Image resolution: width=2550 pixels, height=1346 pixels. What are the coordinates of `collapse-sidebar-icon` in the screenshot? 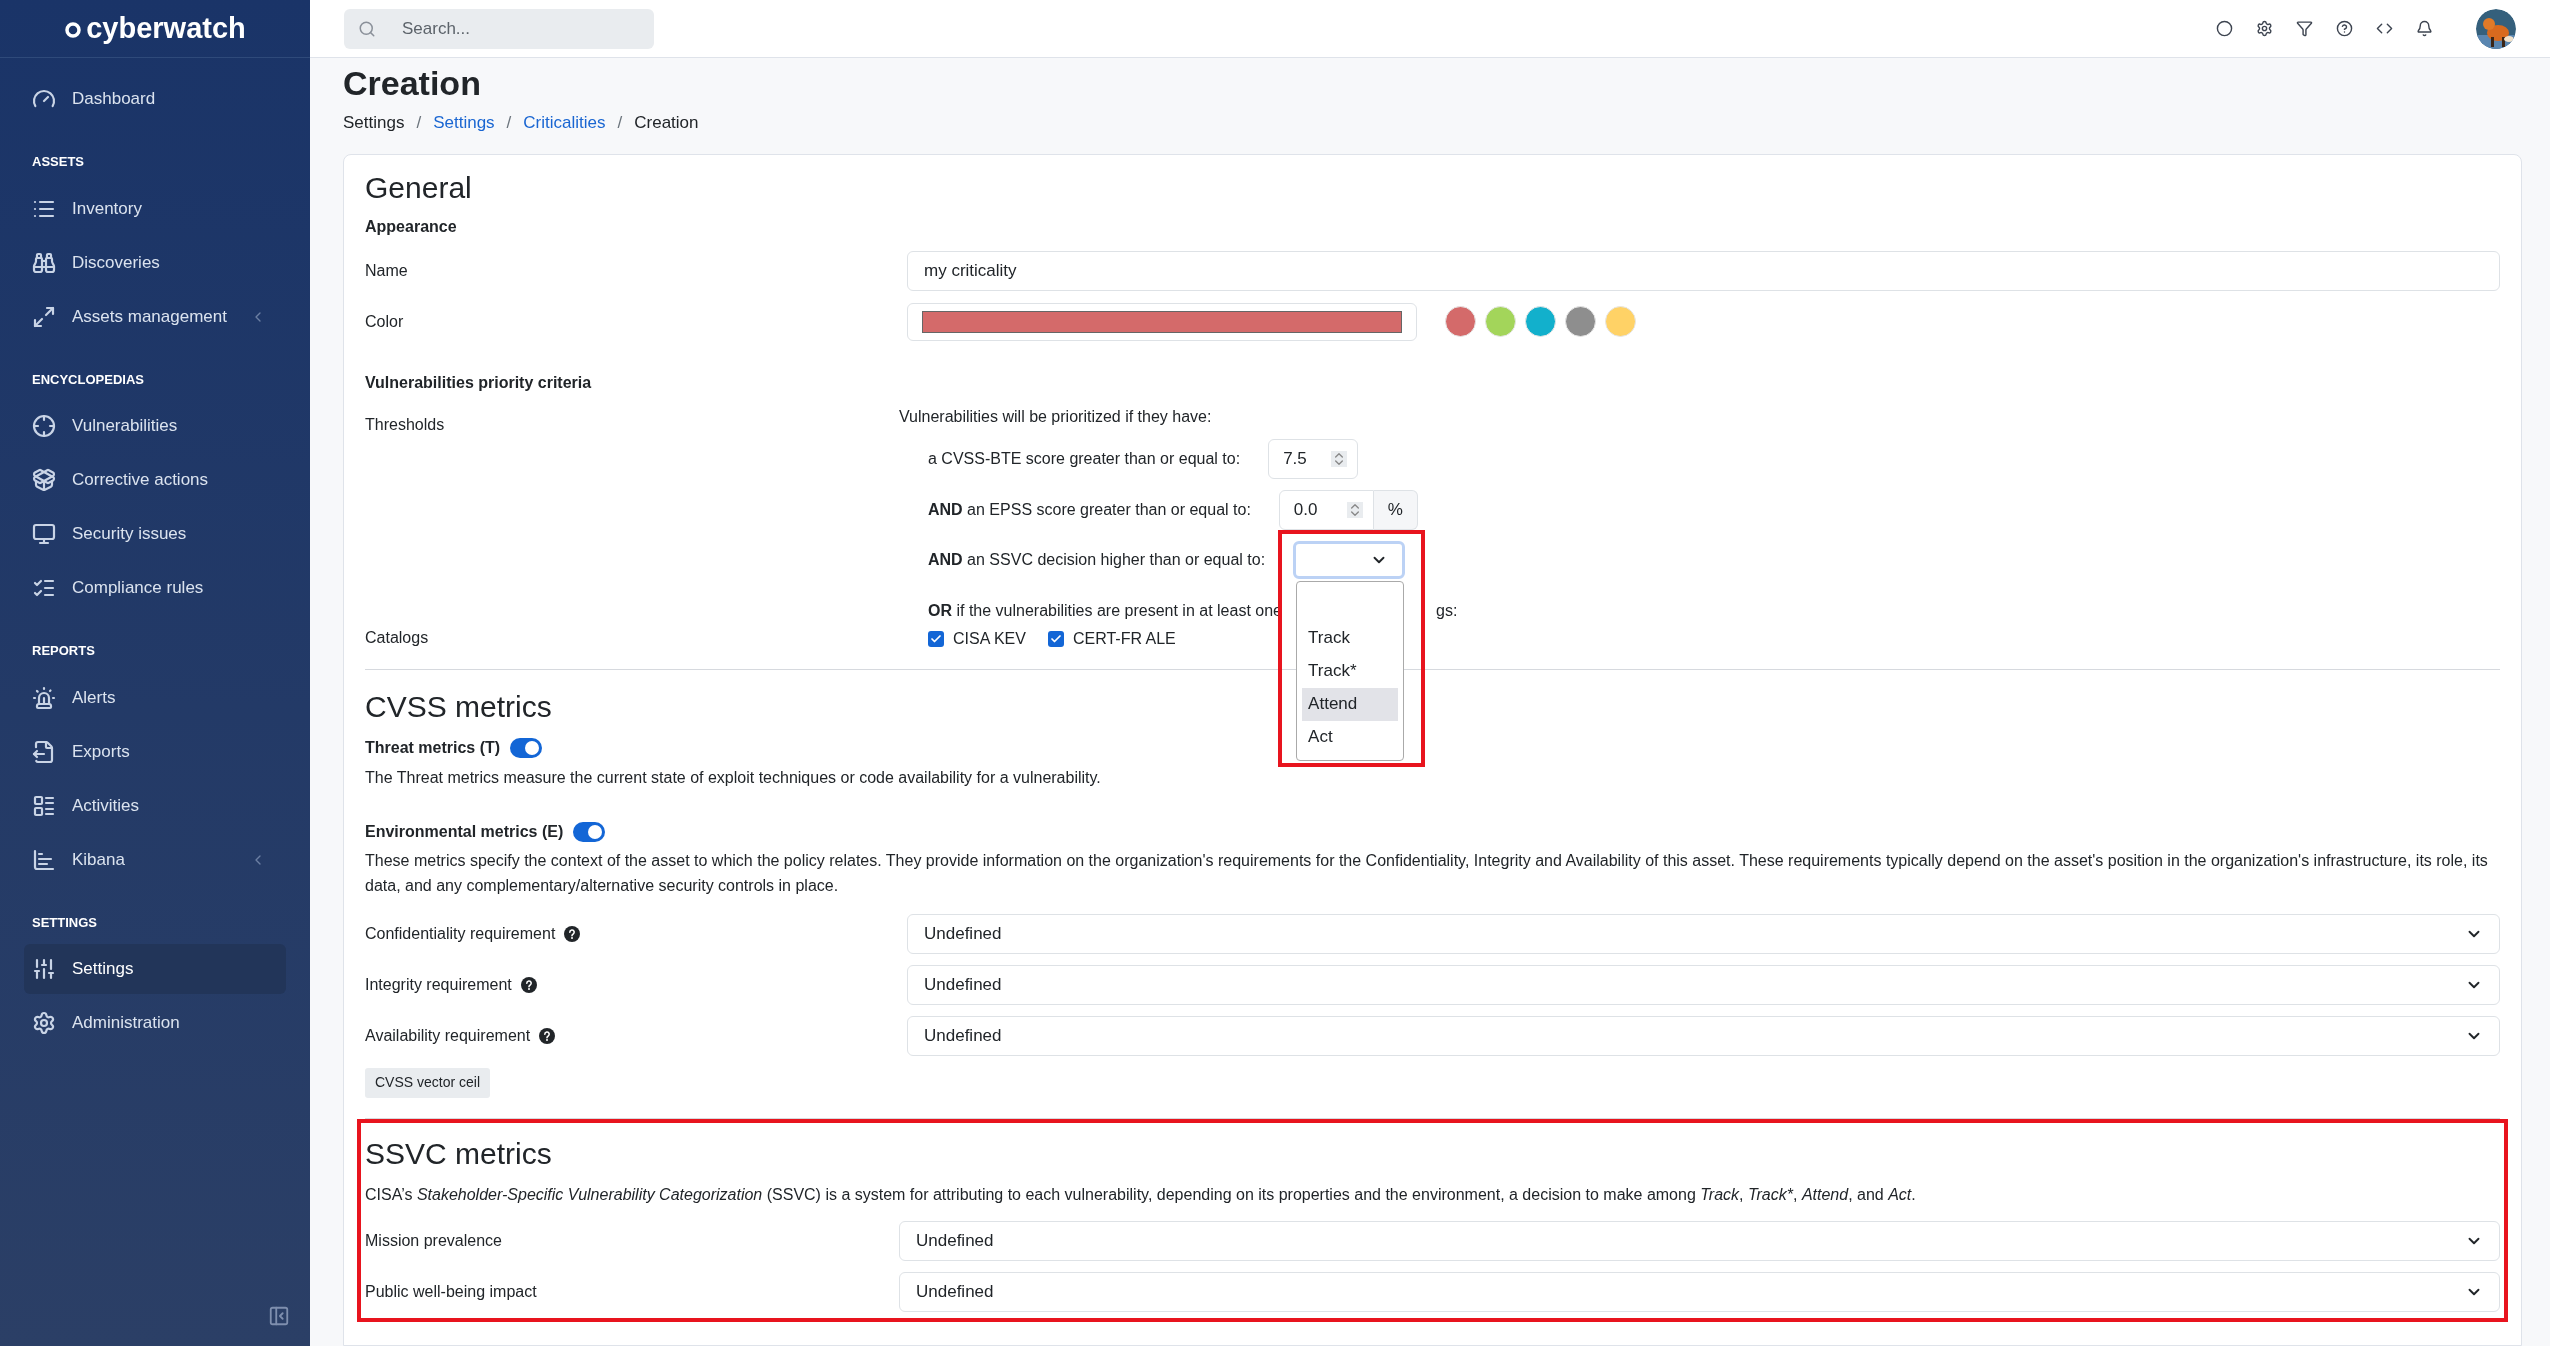 It's located at (279, 1316).